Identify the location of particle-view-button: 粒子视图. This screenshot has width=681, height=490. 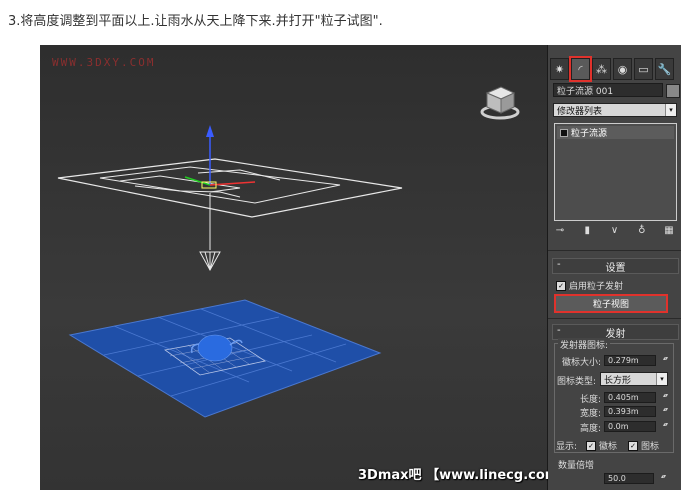
(611, 303).